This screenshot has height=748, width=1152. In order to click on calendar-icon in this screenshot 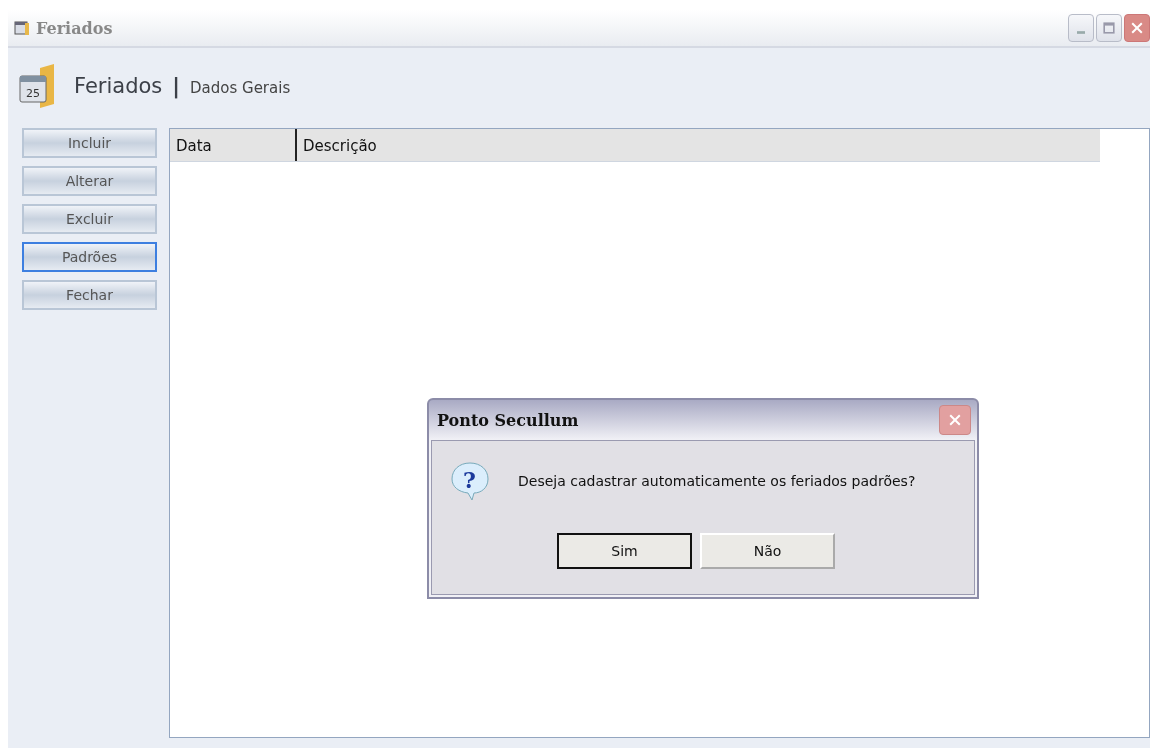, I will do `click(22, 28)`.